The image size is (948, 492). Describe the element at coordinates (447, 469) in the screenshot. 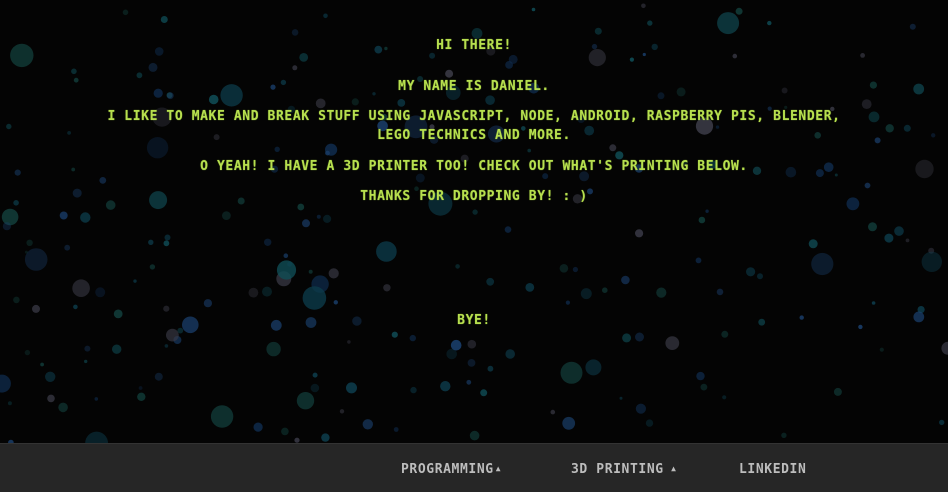

I see `nav-programming-label: PROGRAMMING` at that location.